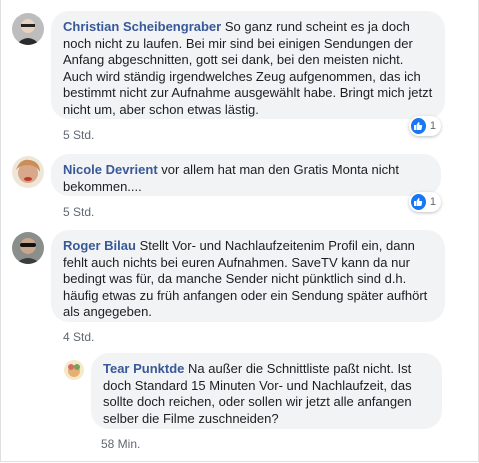  Describe the element at coordinates (78, 337) in the screenshot. I see `comment-time: 4 Std.` at that location.